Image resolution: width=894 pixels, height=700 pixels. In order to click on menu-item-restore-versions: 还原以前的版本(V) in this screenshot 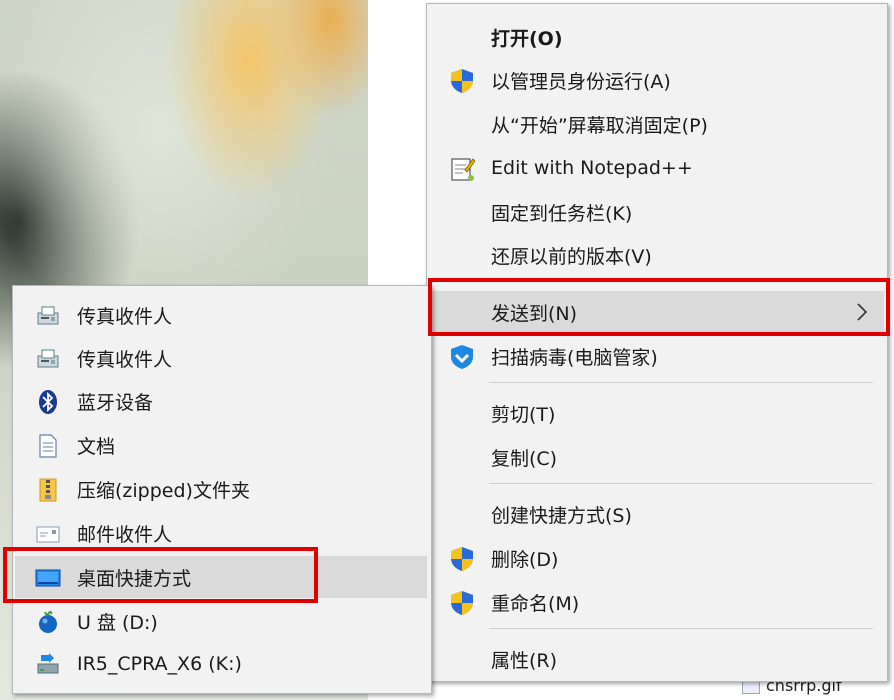, I will do `click(656, 255)`.